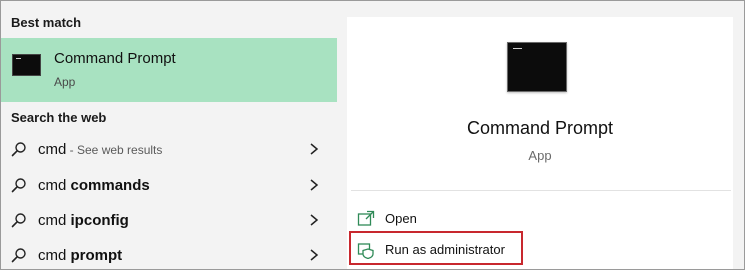 This screenshot has height=270, width=745. Describe the element at coordinates (169, 70) in the screenshot. I see `best-match-item: Command Prompt App` at that location.